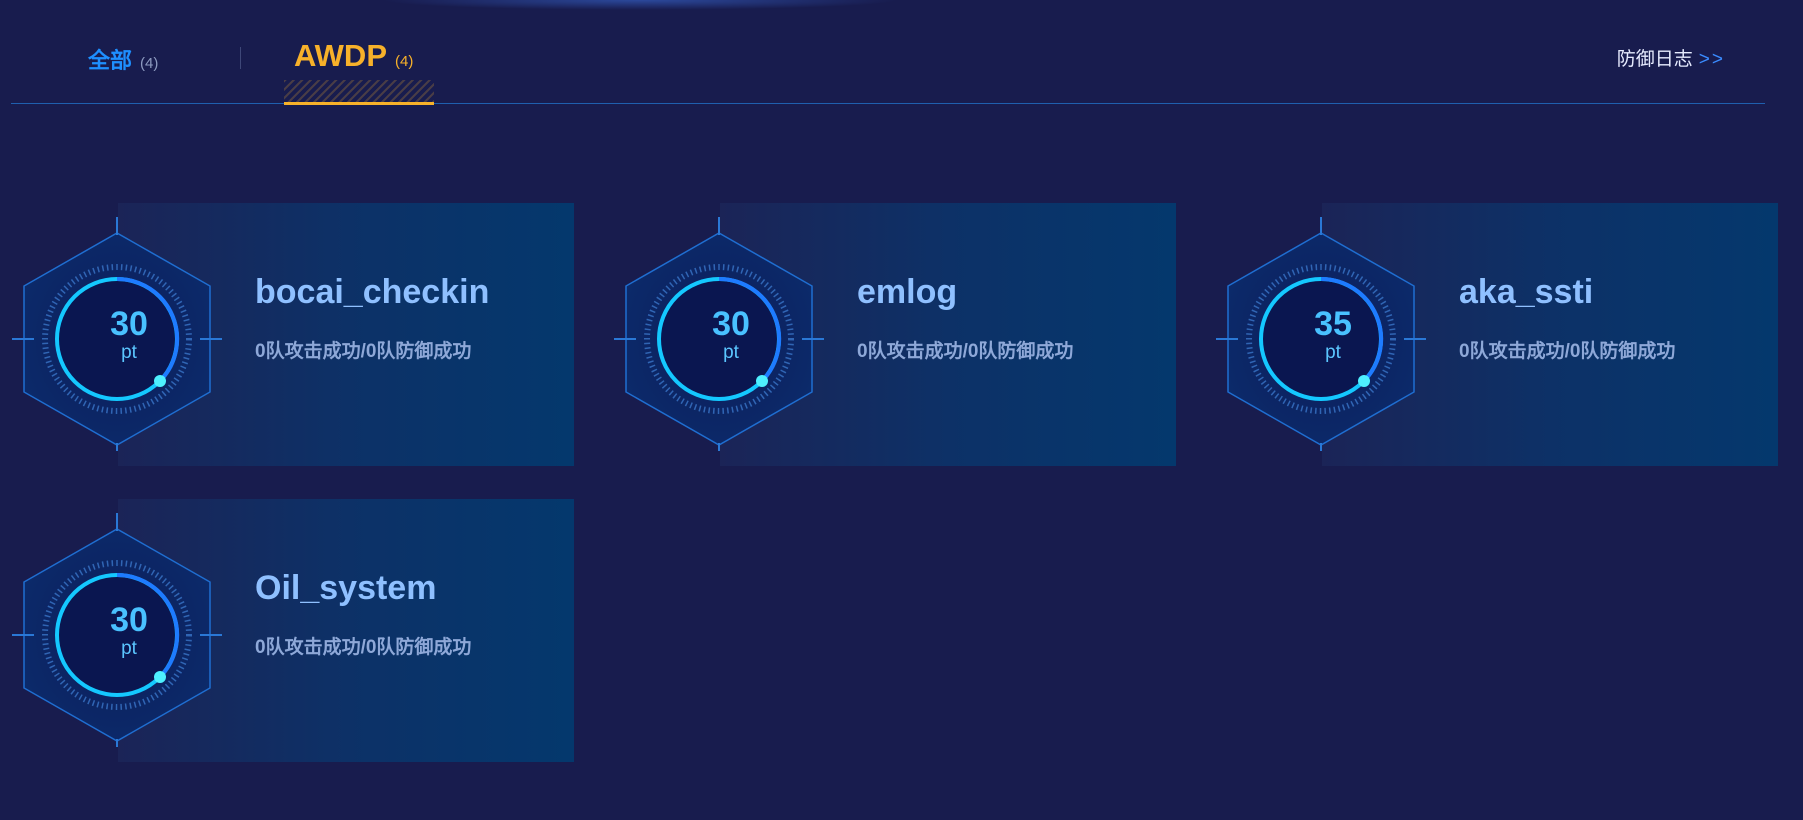  Describe the element at coordinates (372, 292) in the screenshot. I see `challenge-title: bocai_checkin` at that location.